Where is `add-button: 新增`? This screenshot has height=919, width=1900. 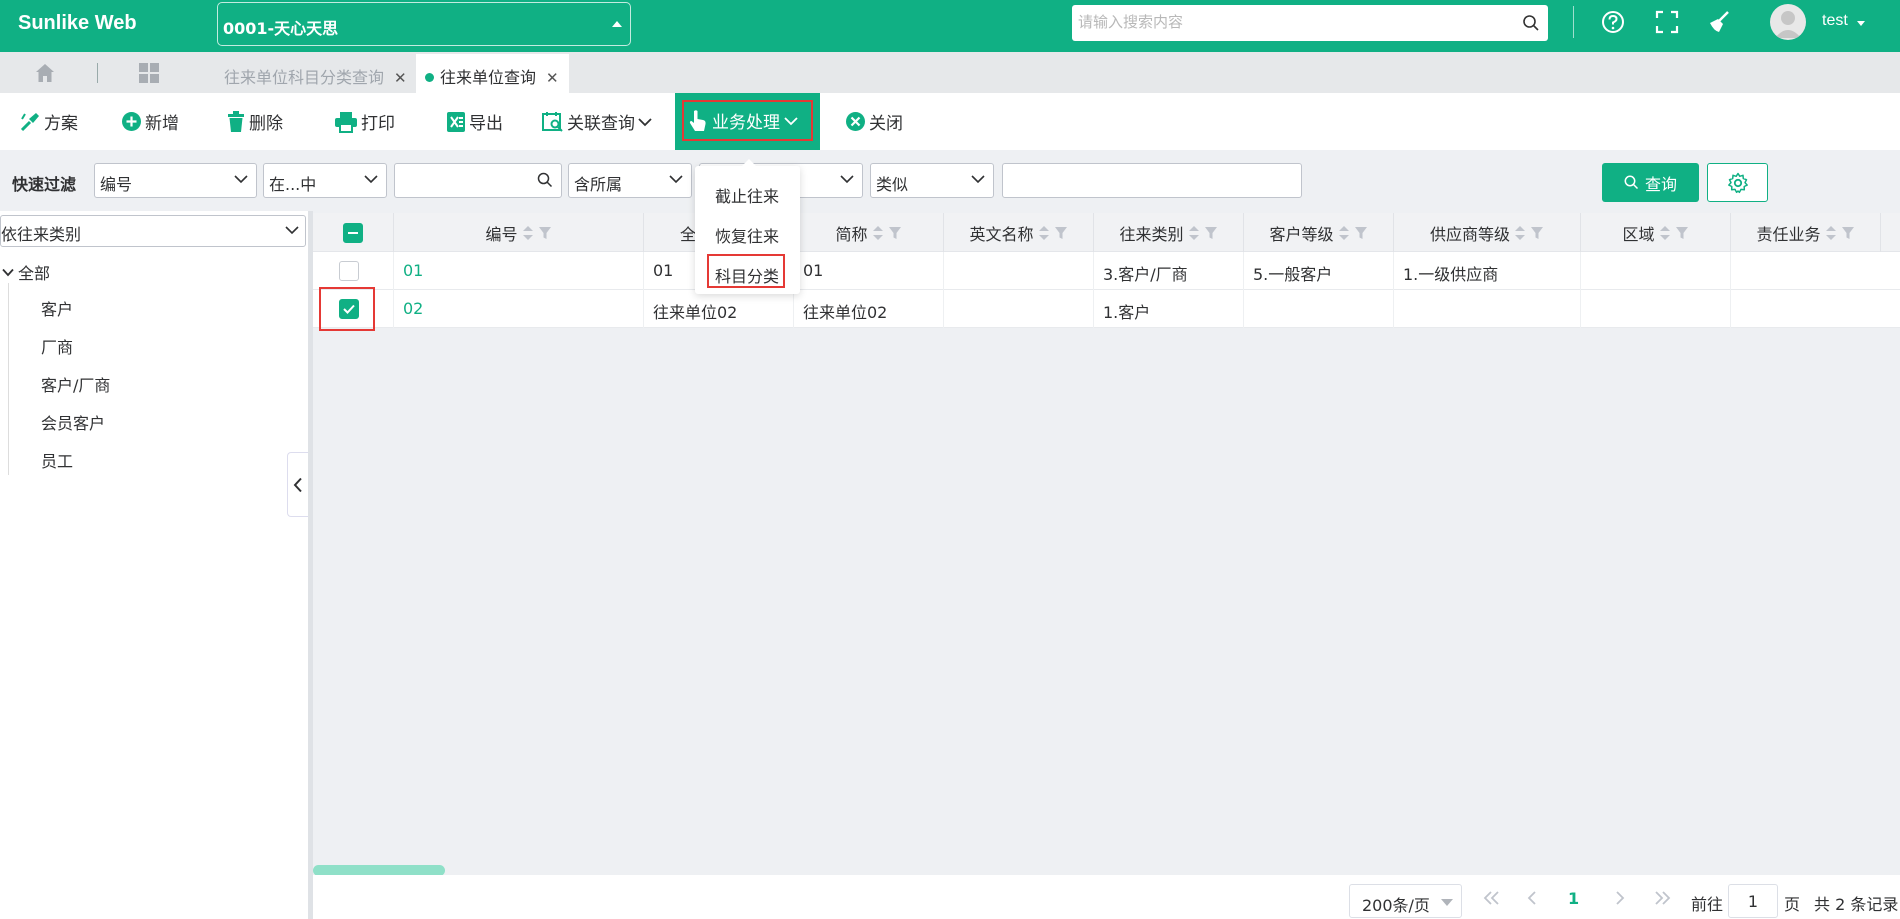 add-button: 新增 is located at coordinates (150, 121).